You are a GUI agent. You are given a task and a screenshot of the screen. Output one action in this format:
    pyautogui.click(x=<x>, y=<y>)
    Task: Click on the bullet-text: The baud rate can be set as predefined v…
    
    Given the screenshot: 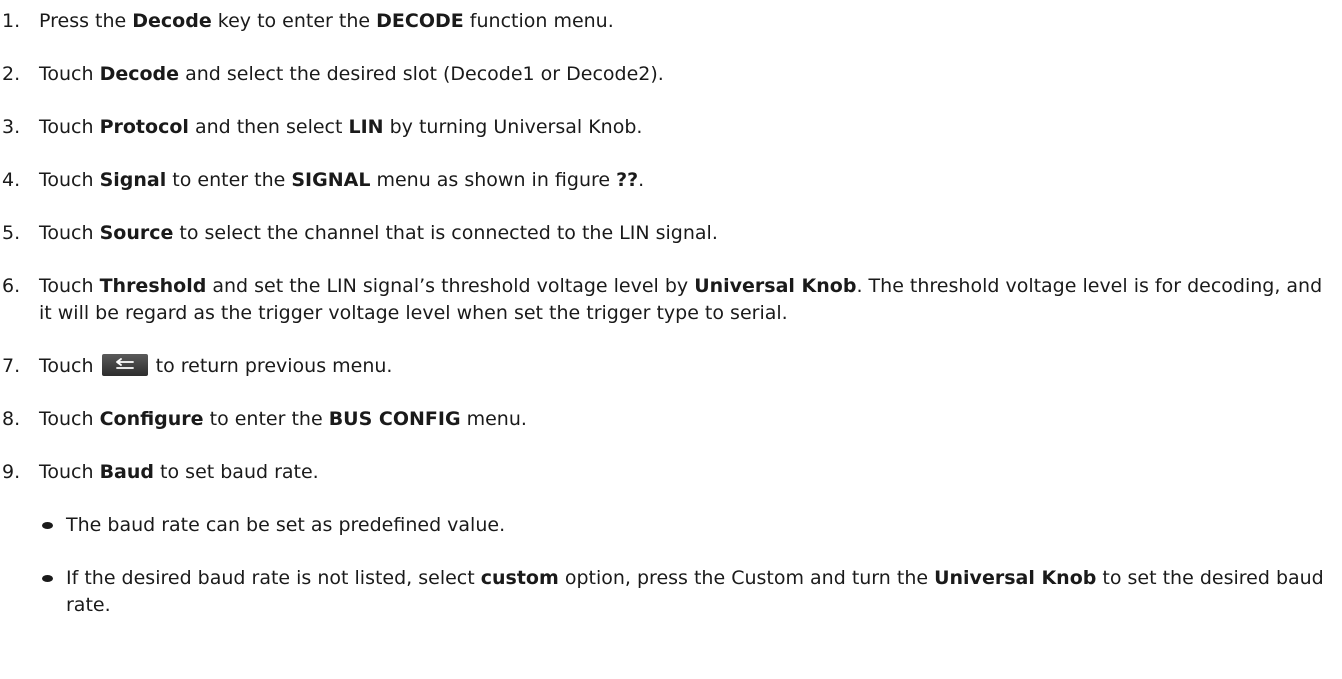 What is the action you would take?
    pyautogui.click(x=286, y=525)
    